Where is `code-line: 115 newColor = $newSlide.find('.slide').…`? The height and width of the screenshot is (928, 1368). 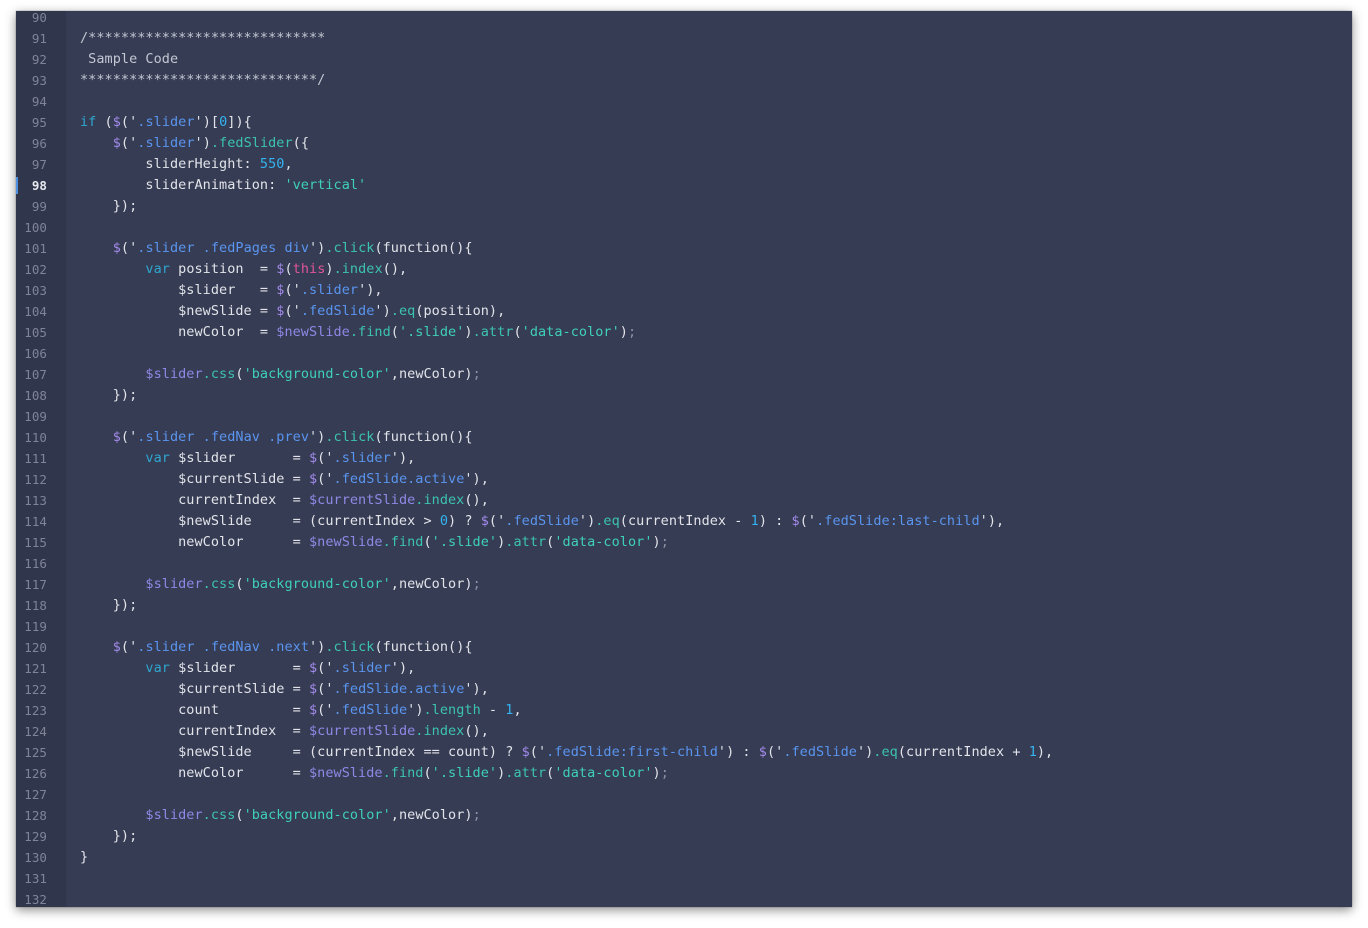
code-line: 115 newColor = $newSlide.find('.slide').… is located at coordinates (684, 542).